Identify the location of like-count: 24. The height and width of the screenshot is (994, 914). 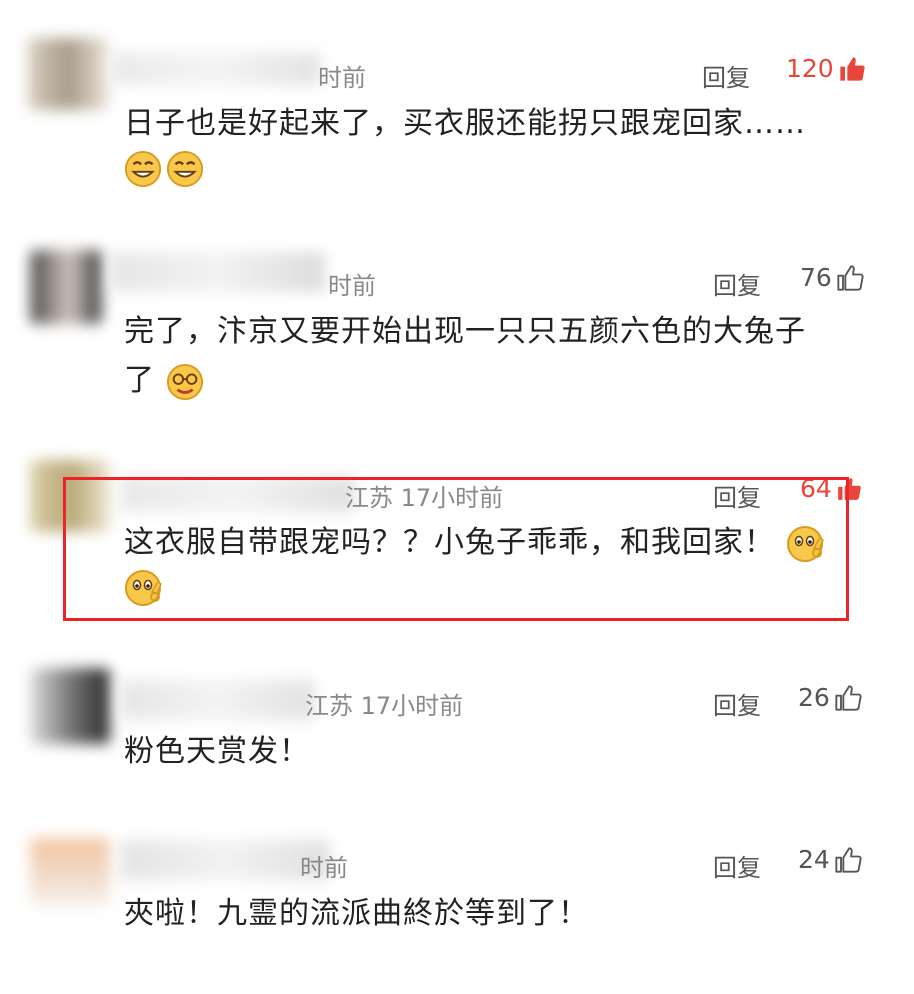
(814, 859).